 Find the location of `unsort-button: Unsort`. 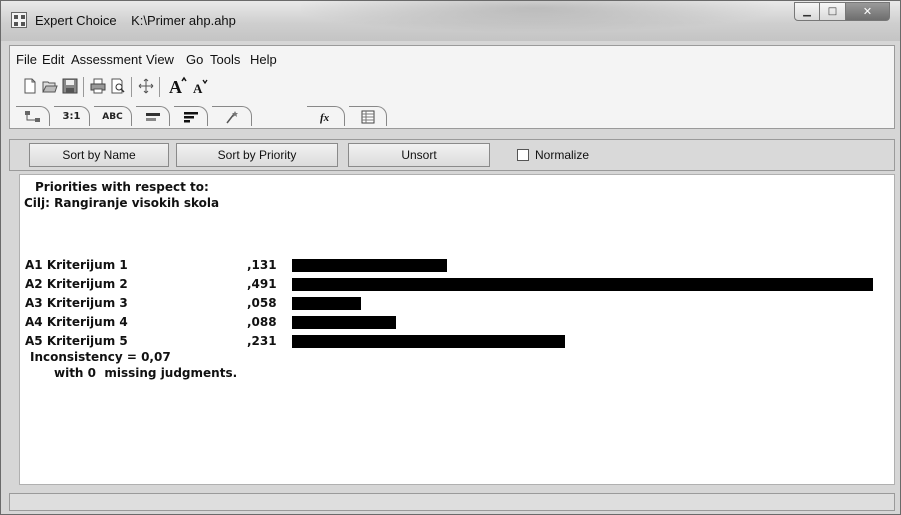

unsort-button: Unsort is located at coordinates (419, 155).